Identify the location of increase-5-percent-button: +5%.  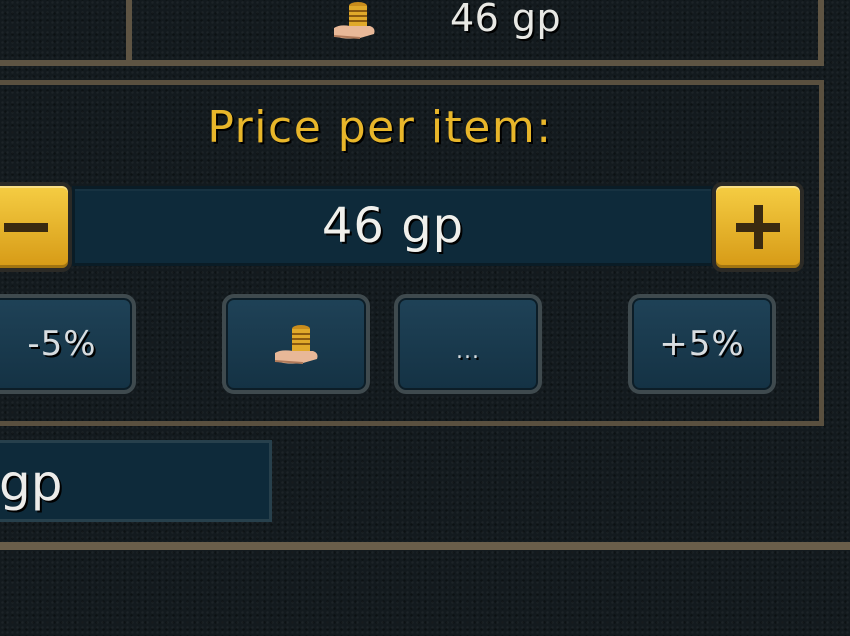
(702, 344).